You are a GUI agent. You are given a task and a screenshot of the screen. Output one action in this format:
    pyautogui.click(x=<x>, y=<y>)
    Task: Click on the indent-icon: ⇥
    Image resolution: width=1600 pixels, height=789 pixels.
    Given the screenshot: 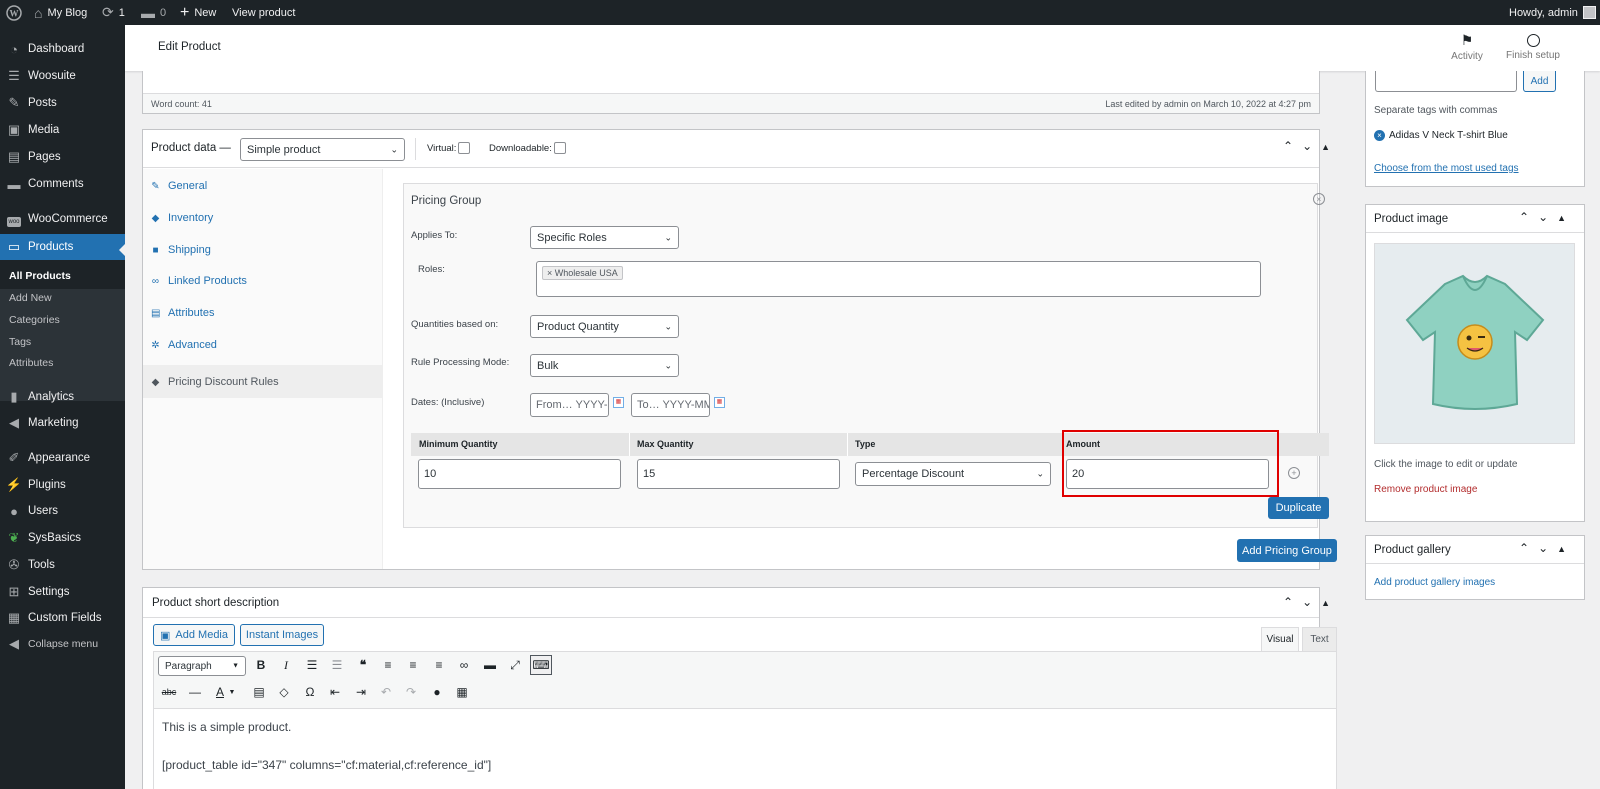 What is the action you would take?
    pyautogui.click(x=361, y=692)
    